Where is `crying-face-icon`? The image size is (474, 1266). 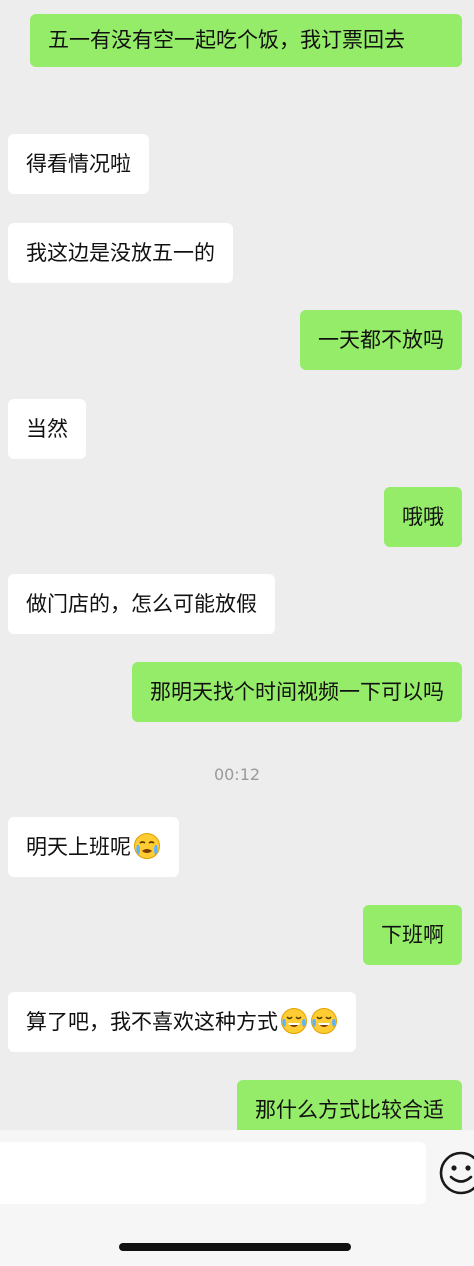
crying-face-icon is located at coordinates (147, 846).